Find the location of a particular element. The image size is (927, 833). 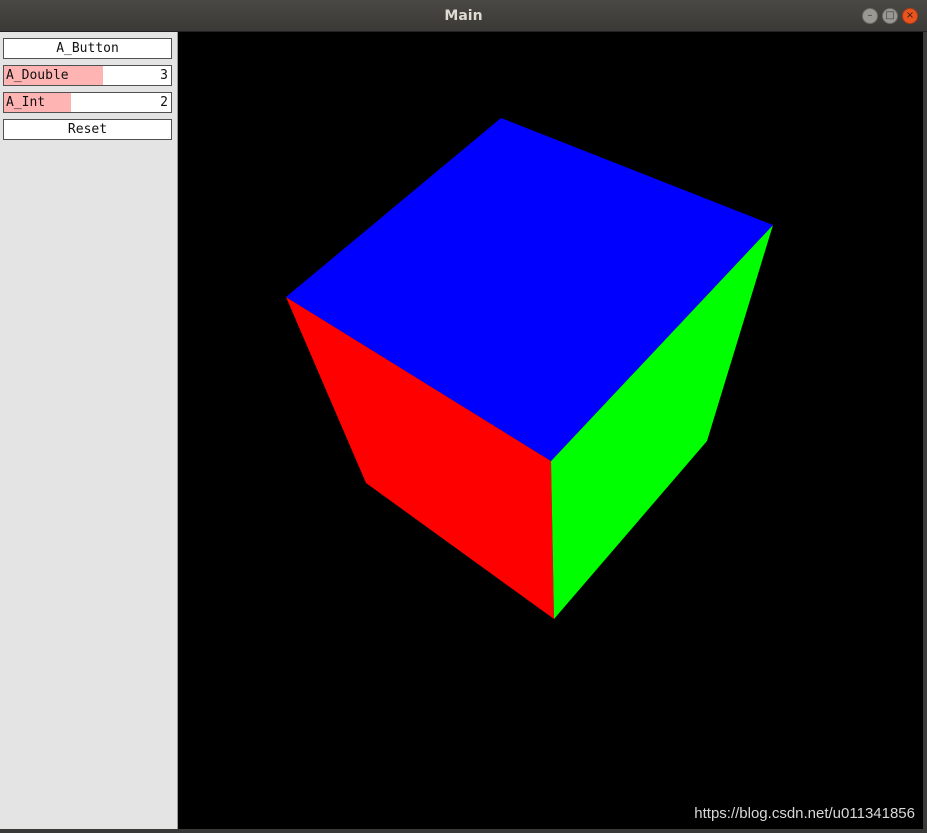

title-bar: Main – □ × is located at coordinates (463, 16).